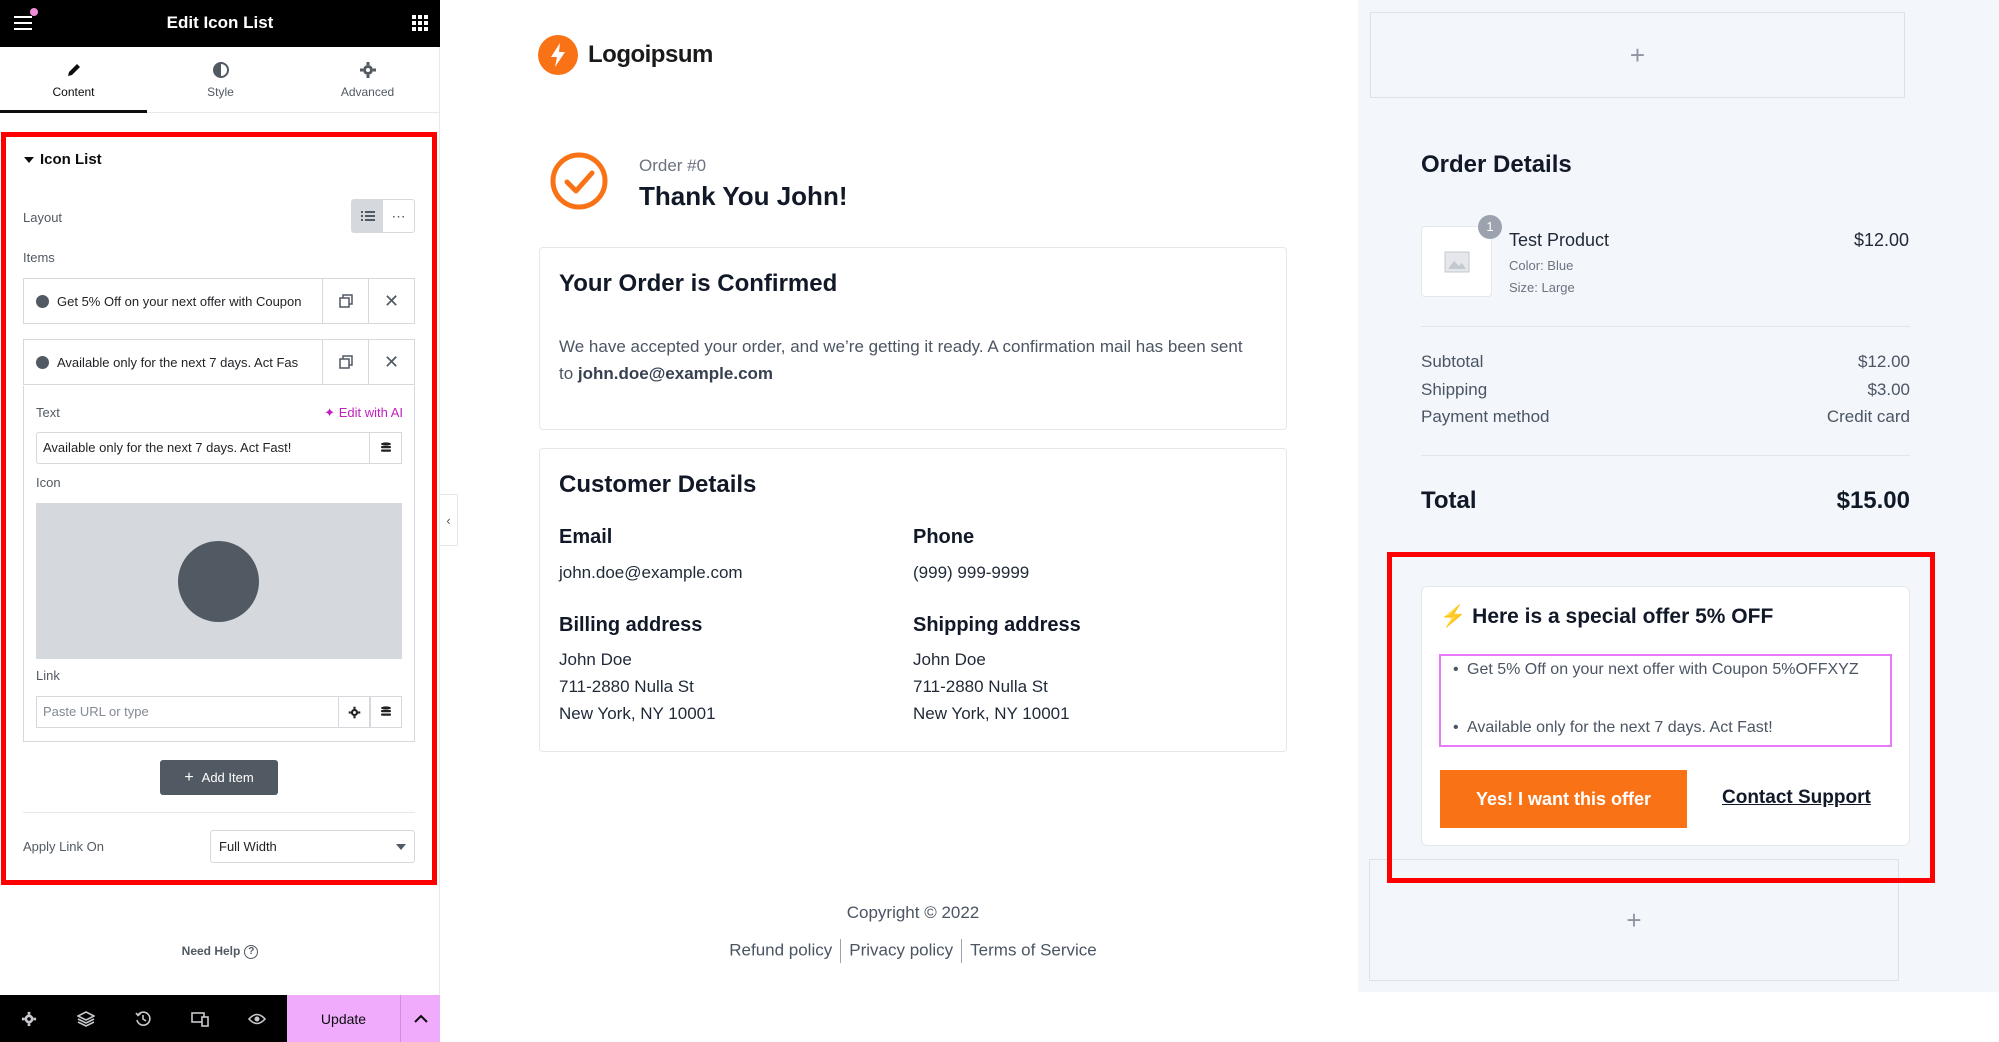 The image size is (1999, 1042). I want to click on need-help-link: Need Help?, so click(220, 951).